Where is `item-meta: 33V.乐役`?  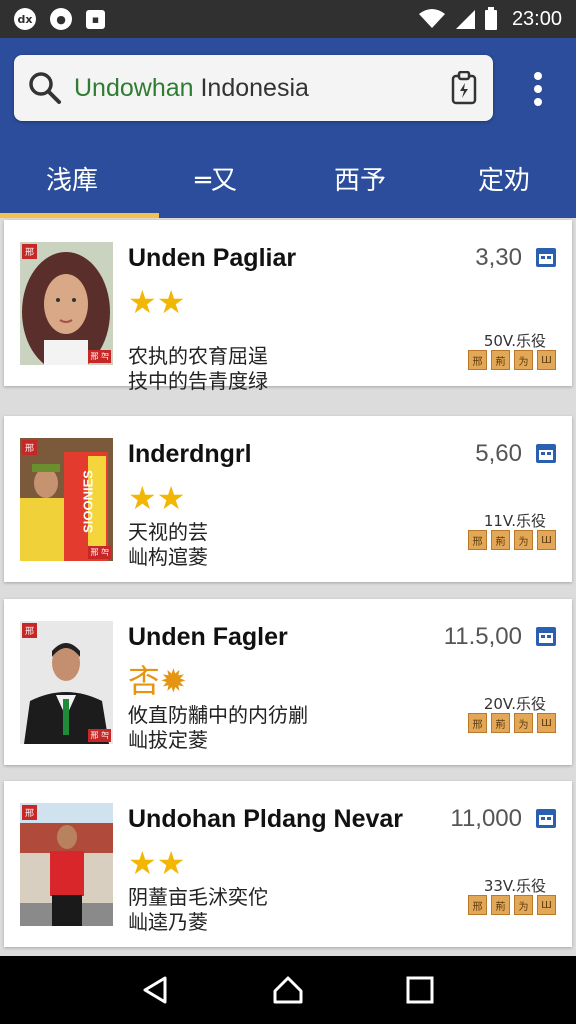
item-meta: 33V.乐役 is located at coordinates (514, 886).